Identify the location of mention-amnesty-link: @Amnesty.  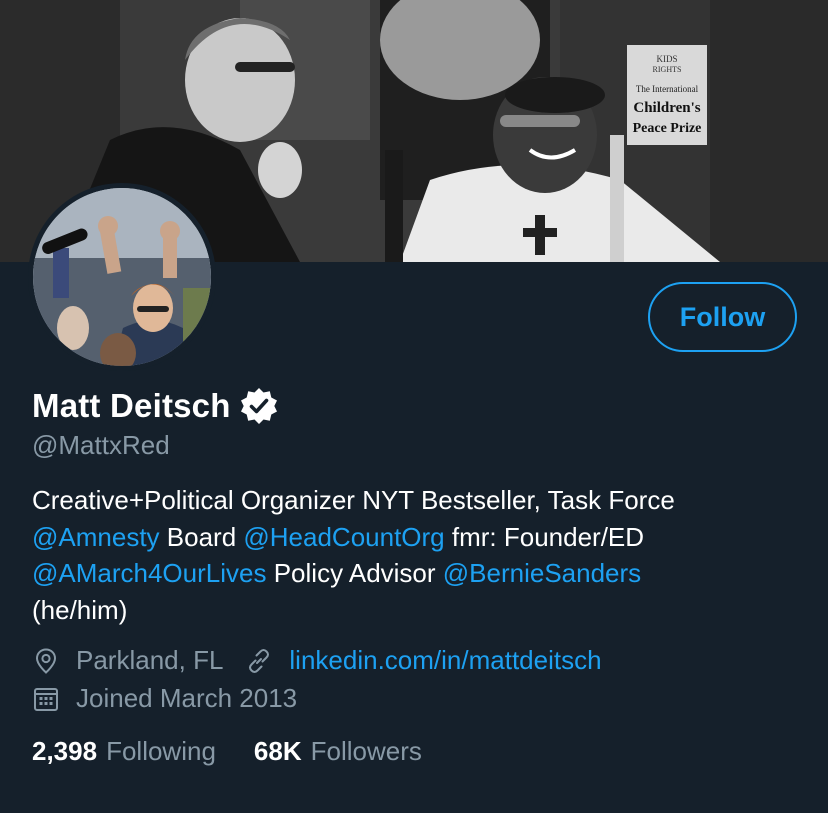
(96, 537).